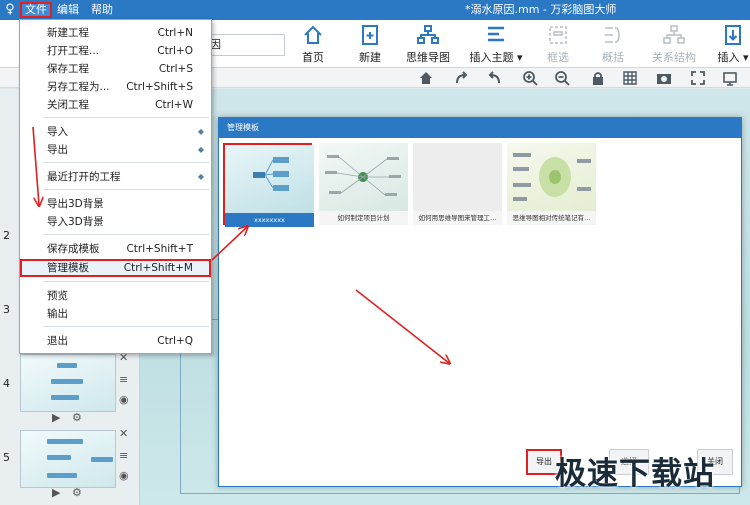  Describe the element at coordinates (728, 57) in the screenshot. I see `insert-button-label: 插入` at that location.